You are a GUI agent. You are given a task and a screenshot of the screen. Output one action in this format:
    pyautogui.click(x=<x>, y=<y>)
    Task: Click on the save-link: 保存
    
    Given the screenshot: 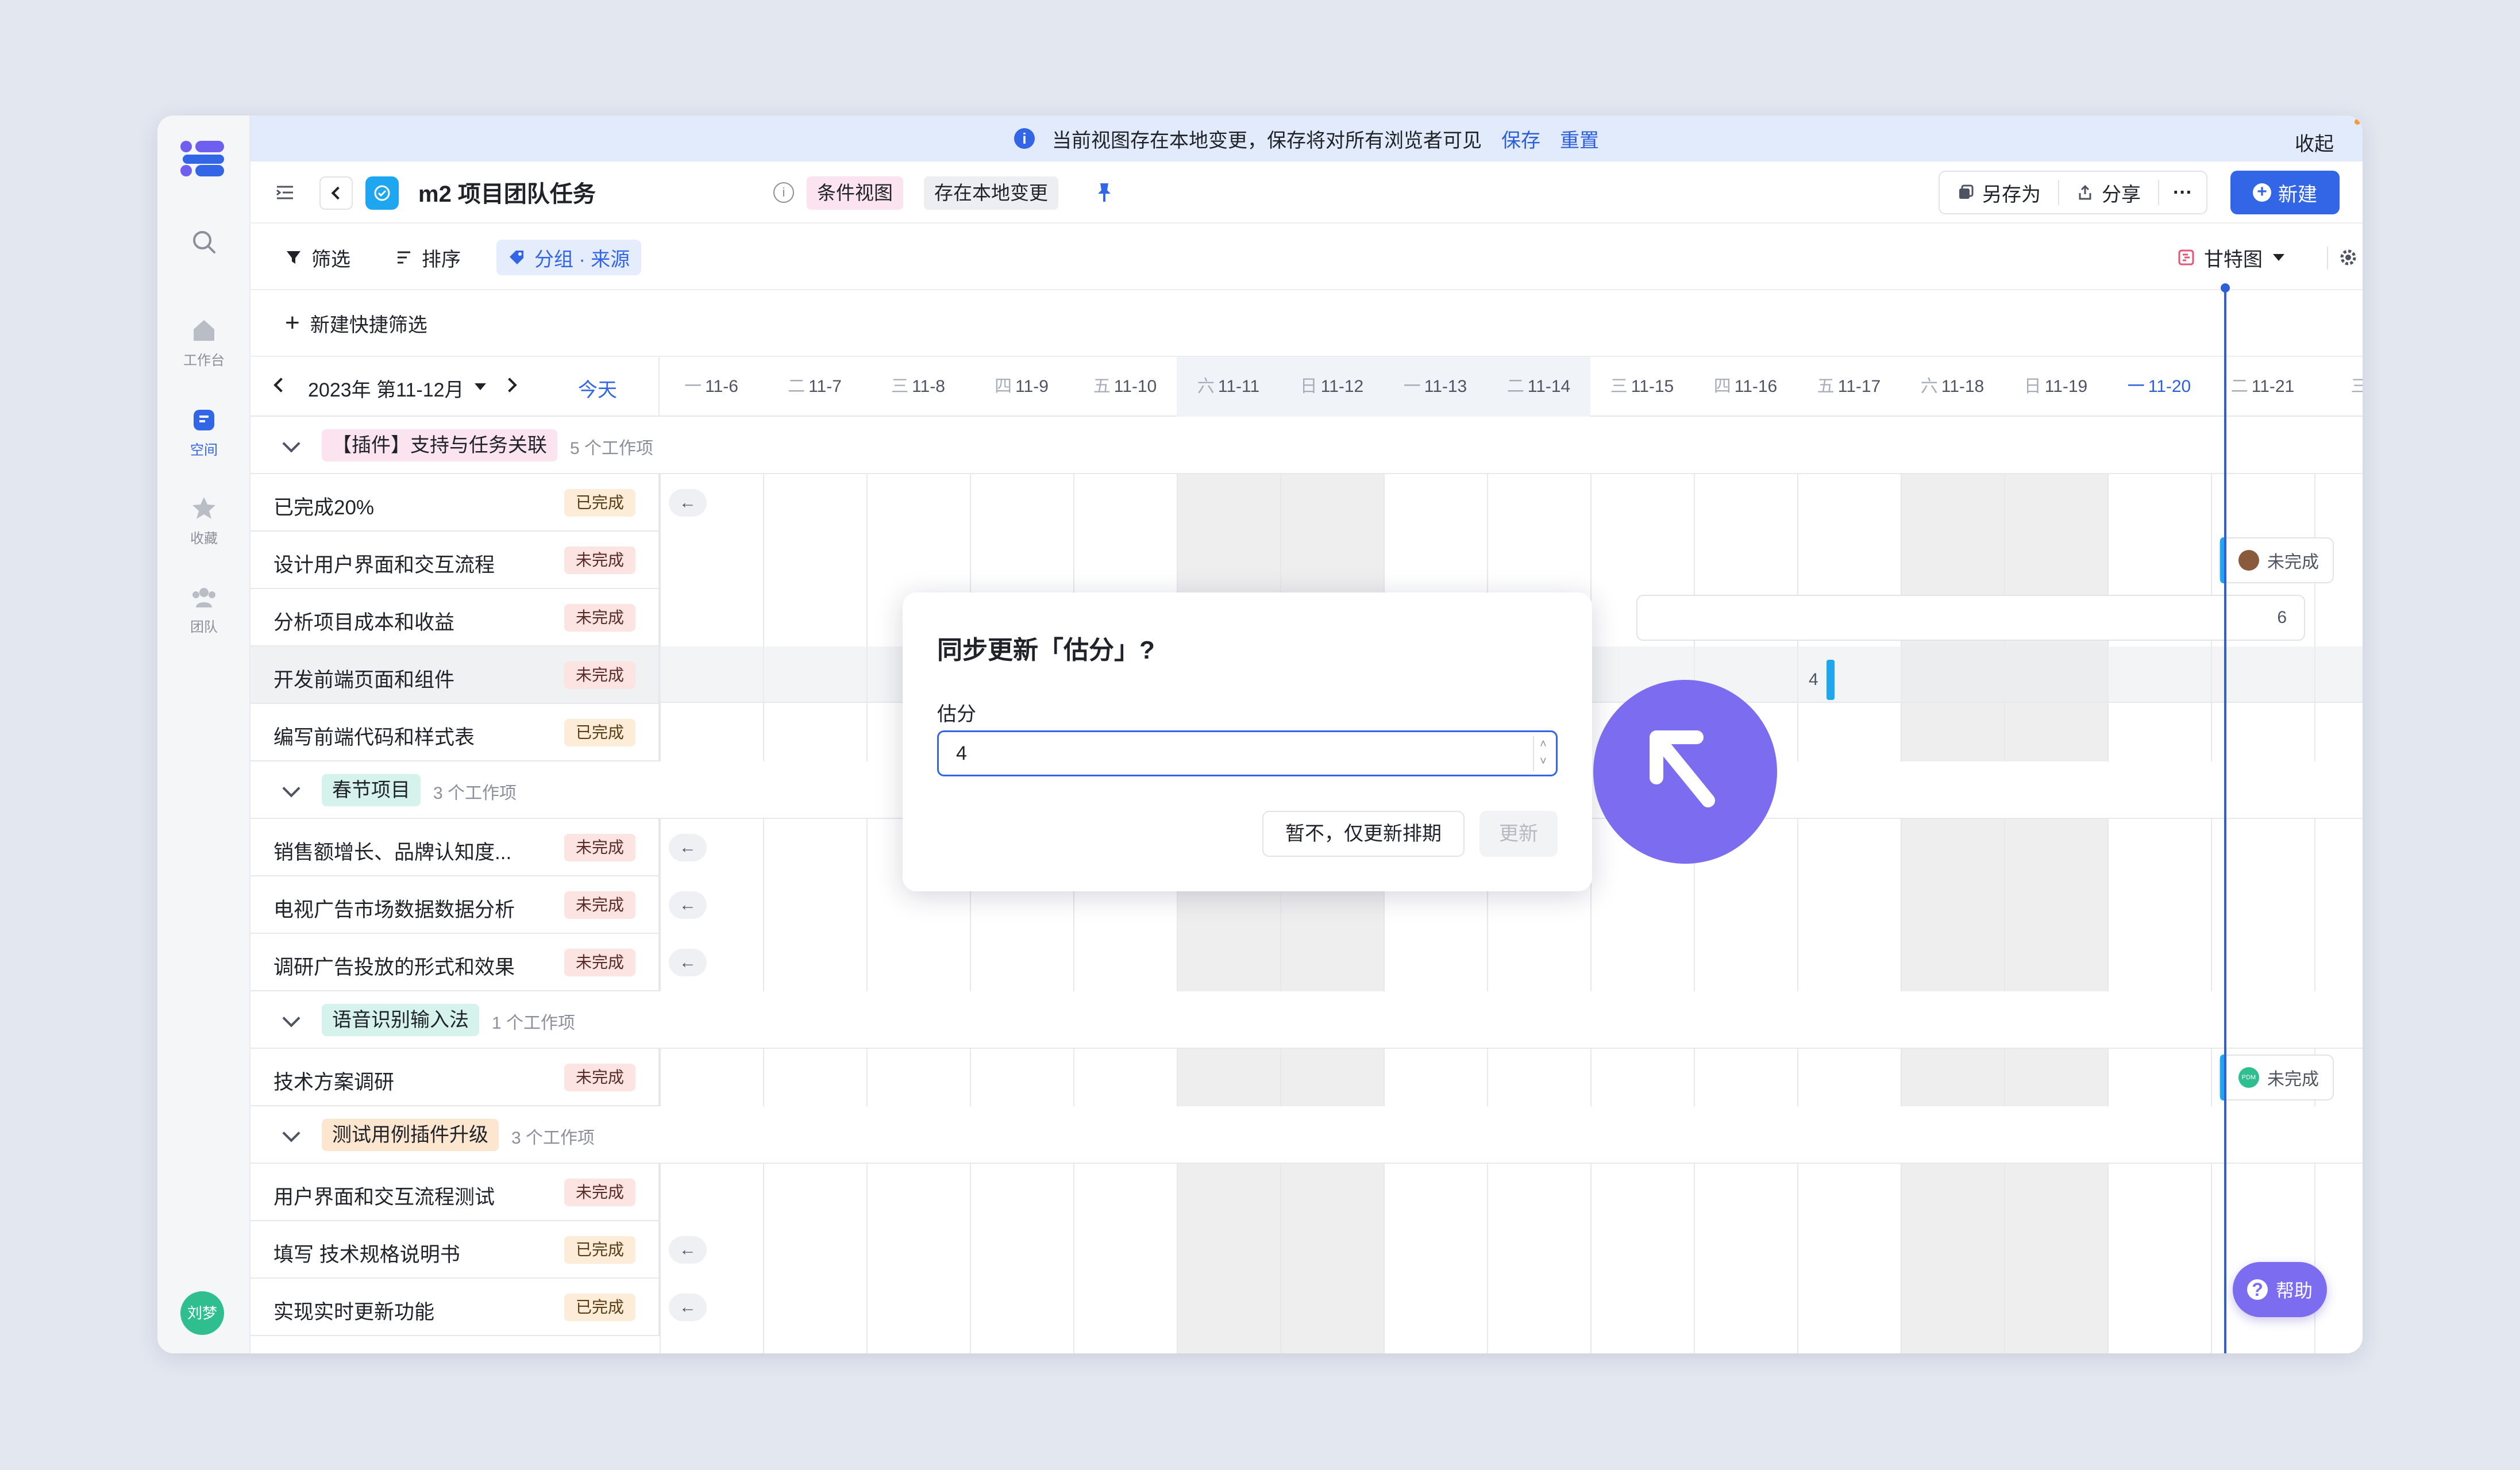 What is the action you would take?
    pyautogui.click(x=1521, y=139)
    